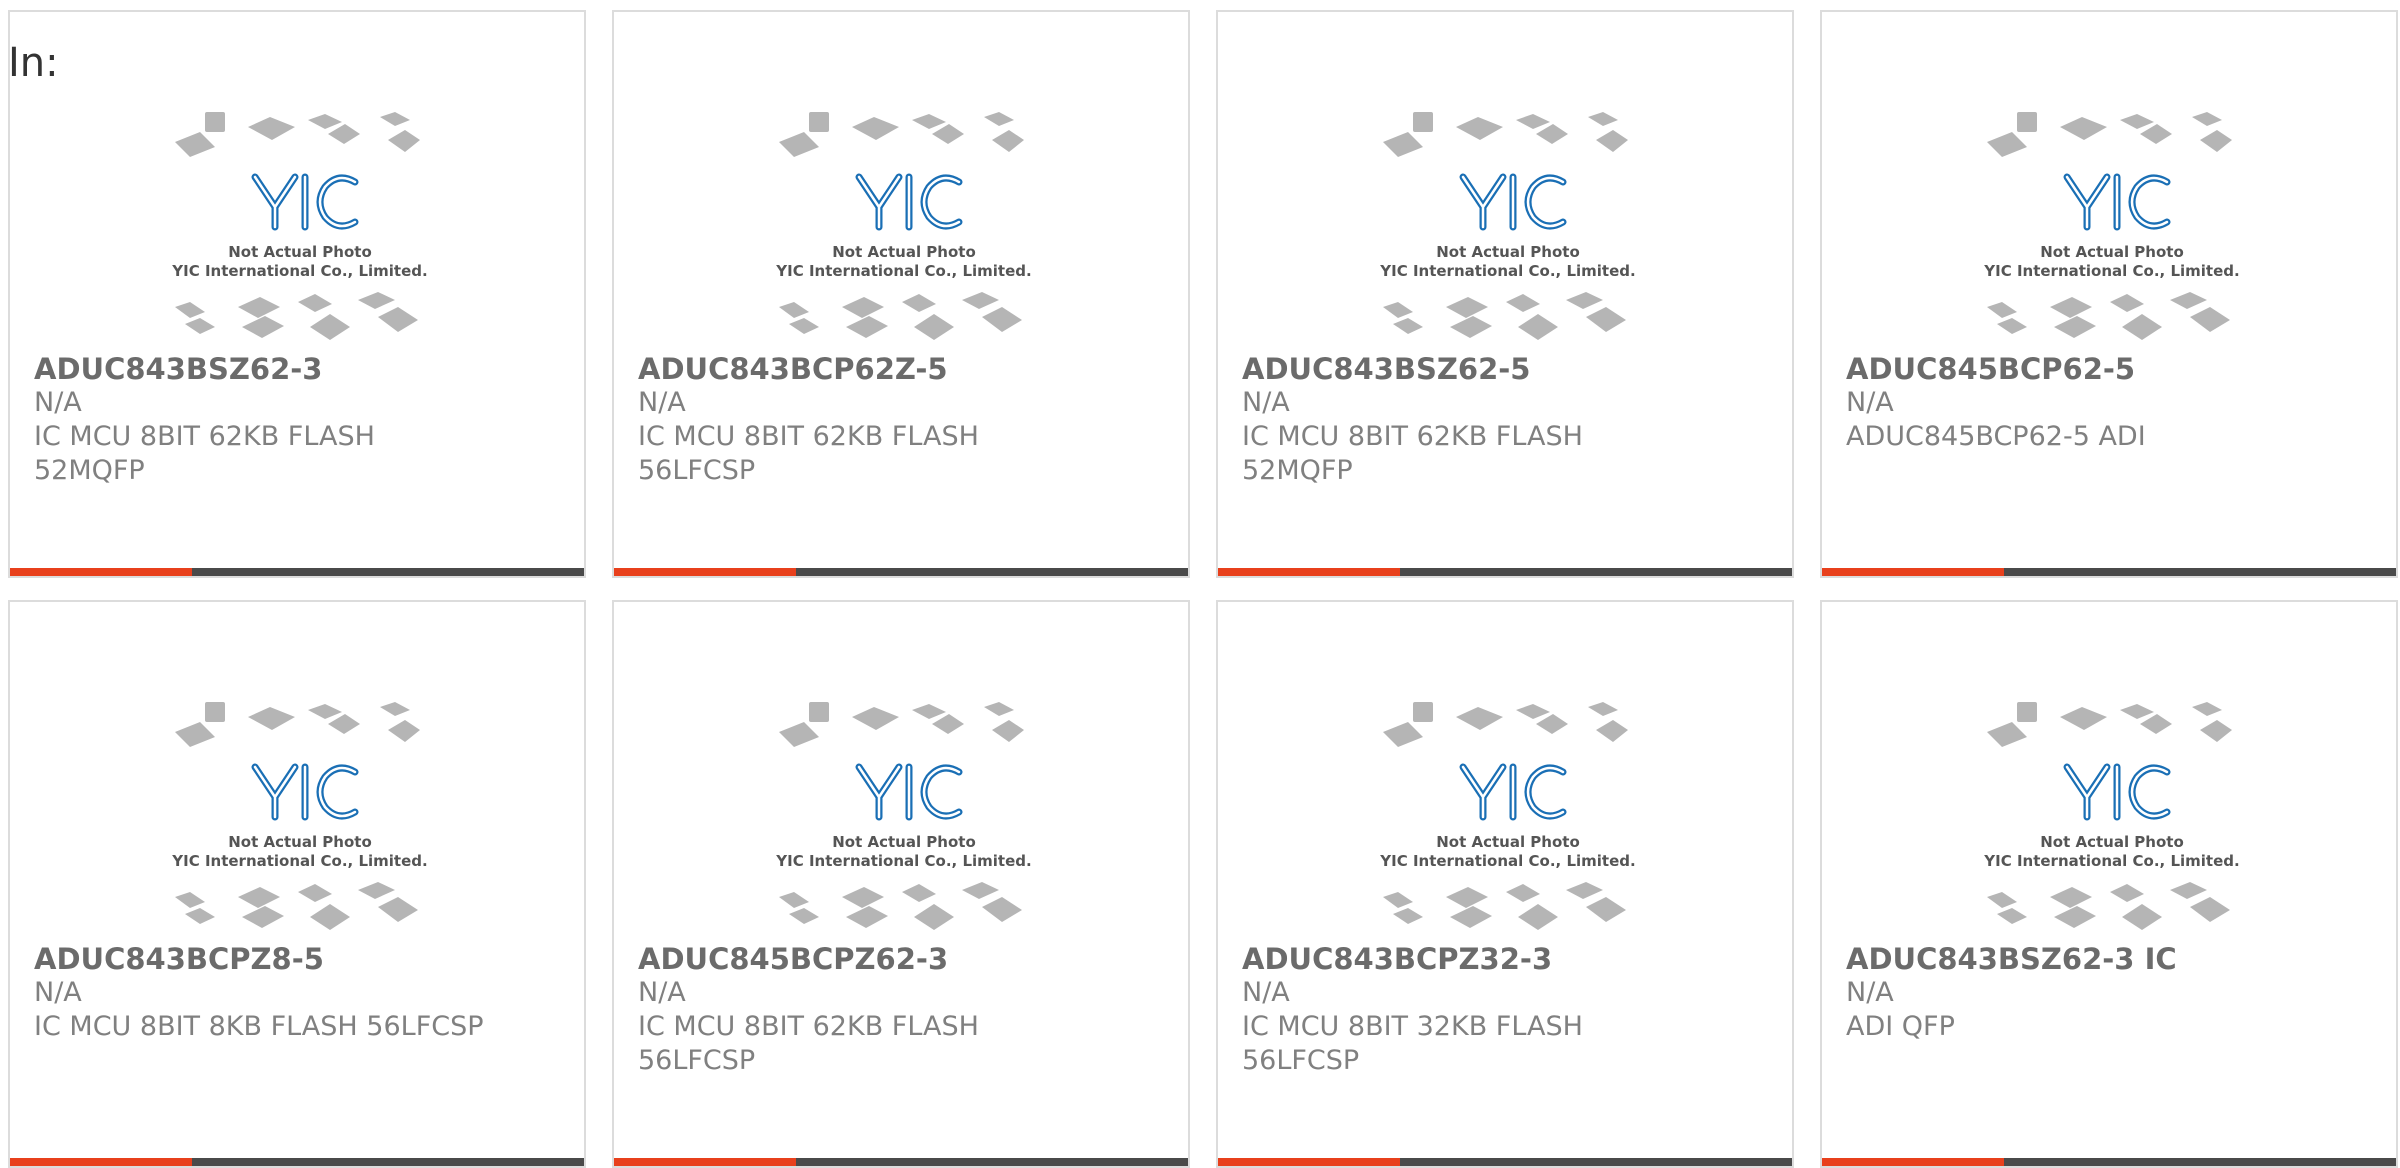 This screenshot has height=1168, width=2400. What do you see at coordinates (259, 1026) in the screenshot?
I see `product-desc-line-1: IC MCU 8BIT 8KB FLASH 56LFCSP` at bounding box center [259, 1026].